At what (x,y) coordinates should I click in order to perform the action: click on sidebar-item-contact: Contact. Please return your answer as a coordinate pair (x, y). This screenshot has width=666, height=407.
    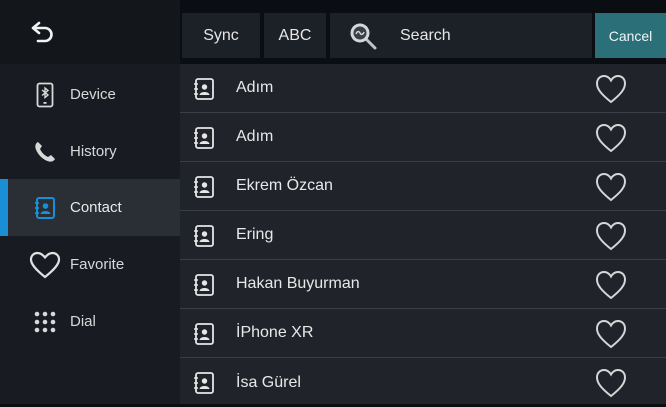
    Looking at the image, I should click on (90, 207).